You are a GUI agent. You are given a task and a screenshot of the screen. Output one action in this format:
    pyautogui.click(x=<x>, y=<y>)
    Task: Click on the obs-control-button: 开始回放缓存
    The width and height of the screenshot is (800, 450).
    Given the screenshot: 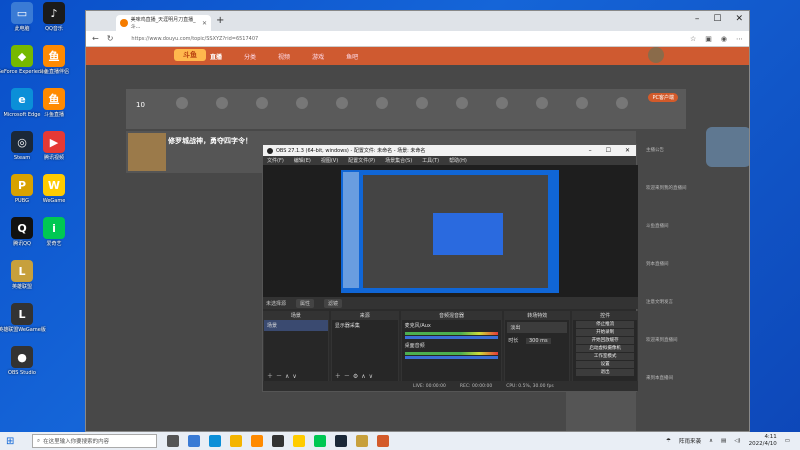 What is the action you would take?
    pyautogui.click(x=605, y=340)
    